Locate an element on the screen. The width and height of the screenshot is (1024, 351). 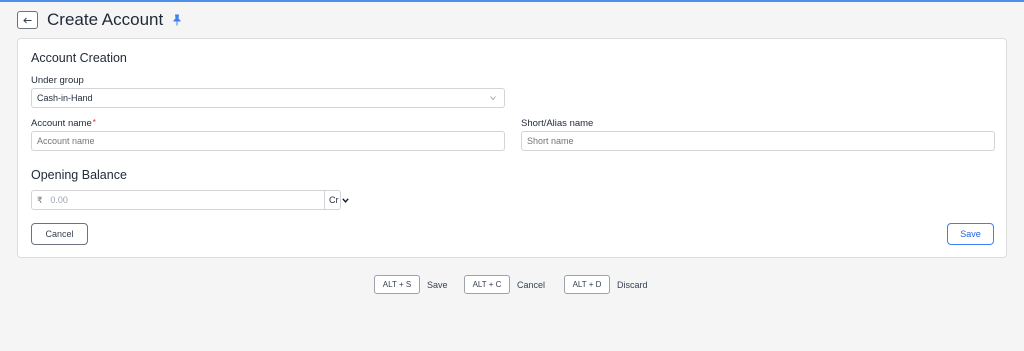
pin-icon is located at coordinates (177, 20).